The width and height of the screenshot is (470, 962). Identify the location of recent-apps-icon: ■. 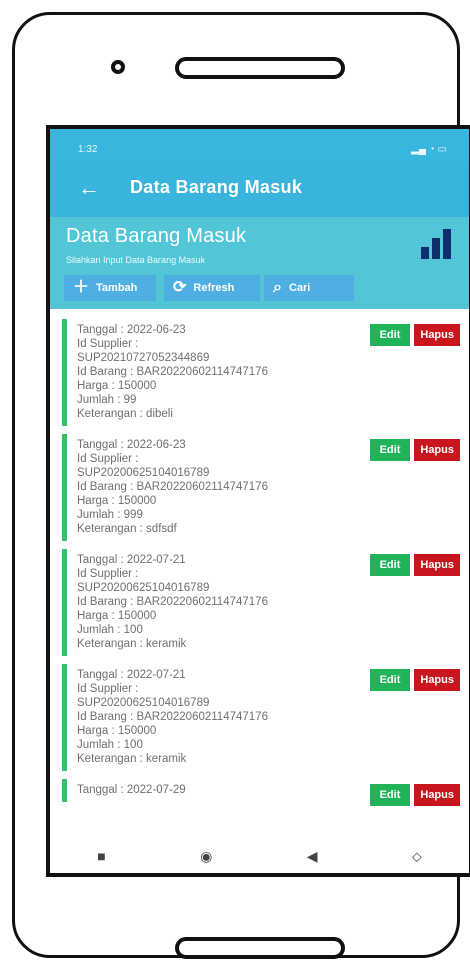
(101, 856).